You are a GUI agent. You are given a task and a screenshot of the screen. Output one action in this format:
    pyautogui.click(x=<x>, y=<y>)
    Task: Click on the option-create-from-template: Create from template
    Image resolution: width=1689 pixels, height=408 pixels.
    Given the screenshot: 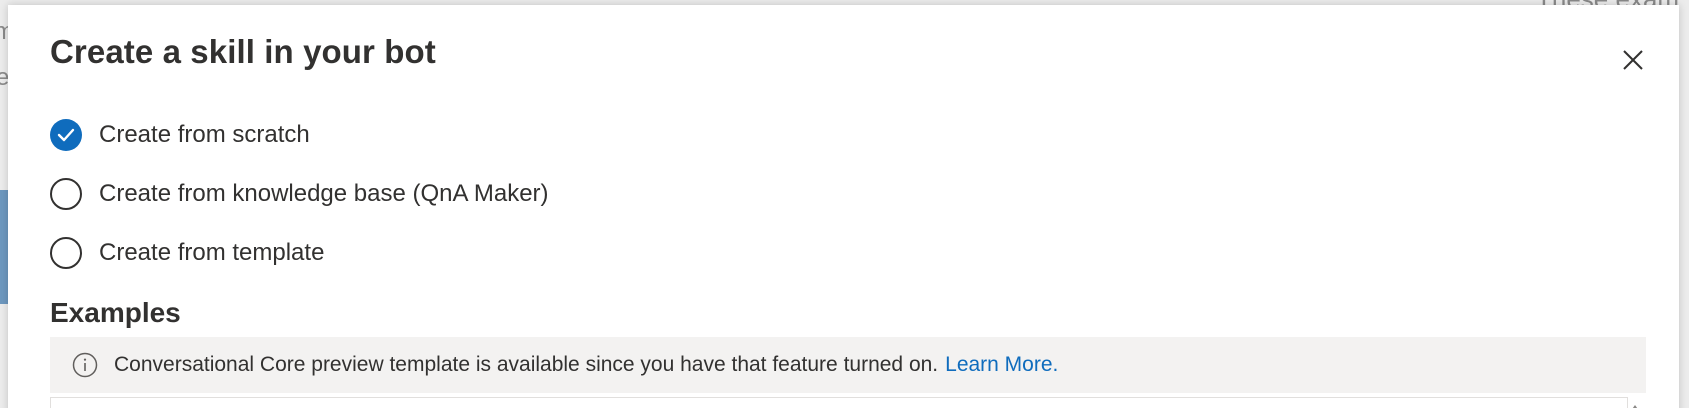 What is the action you would take?
    pyautogui.click(x=299, y=253)
    